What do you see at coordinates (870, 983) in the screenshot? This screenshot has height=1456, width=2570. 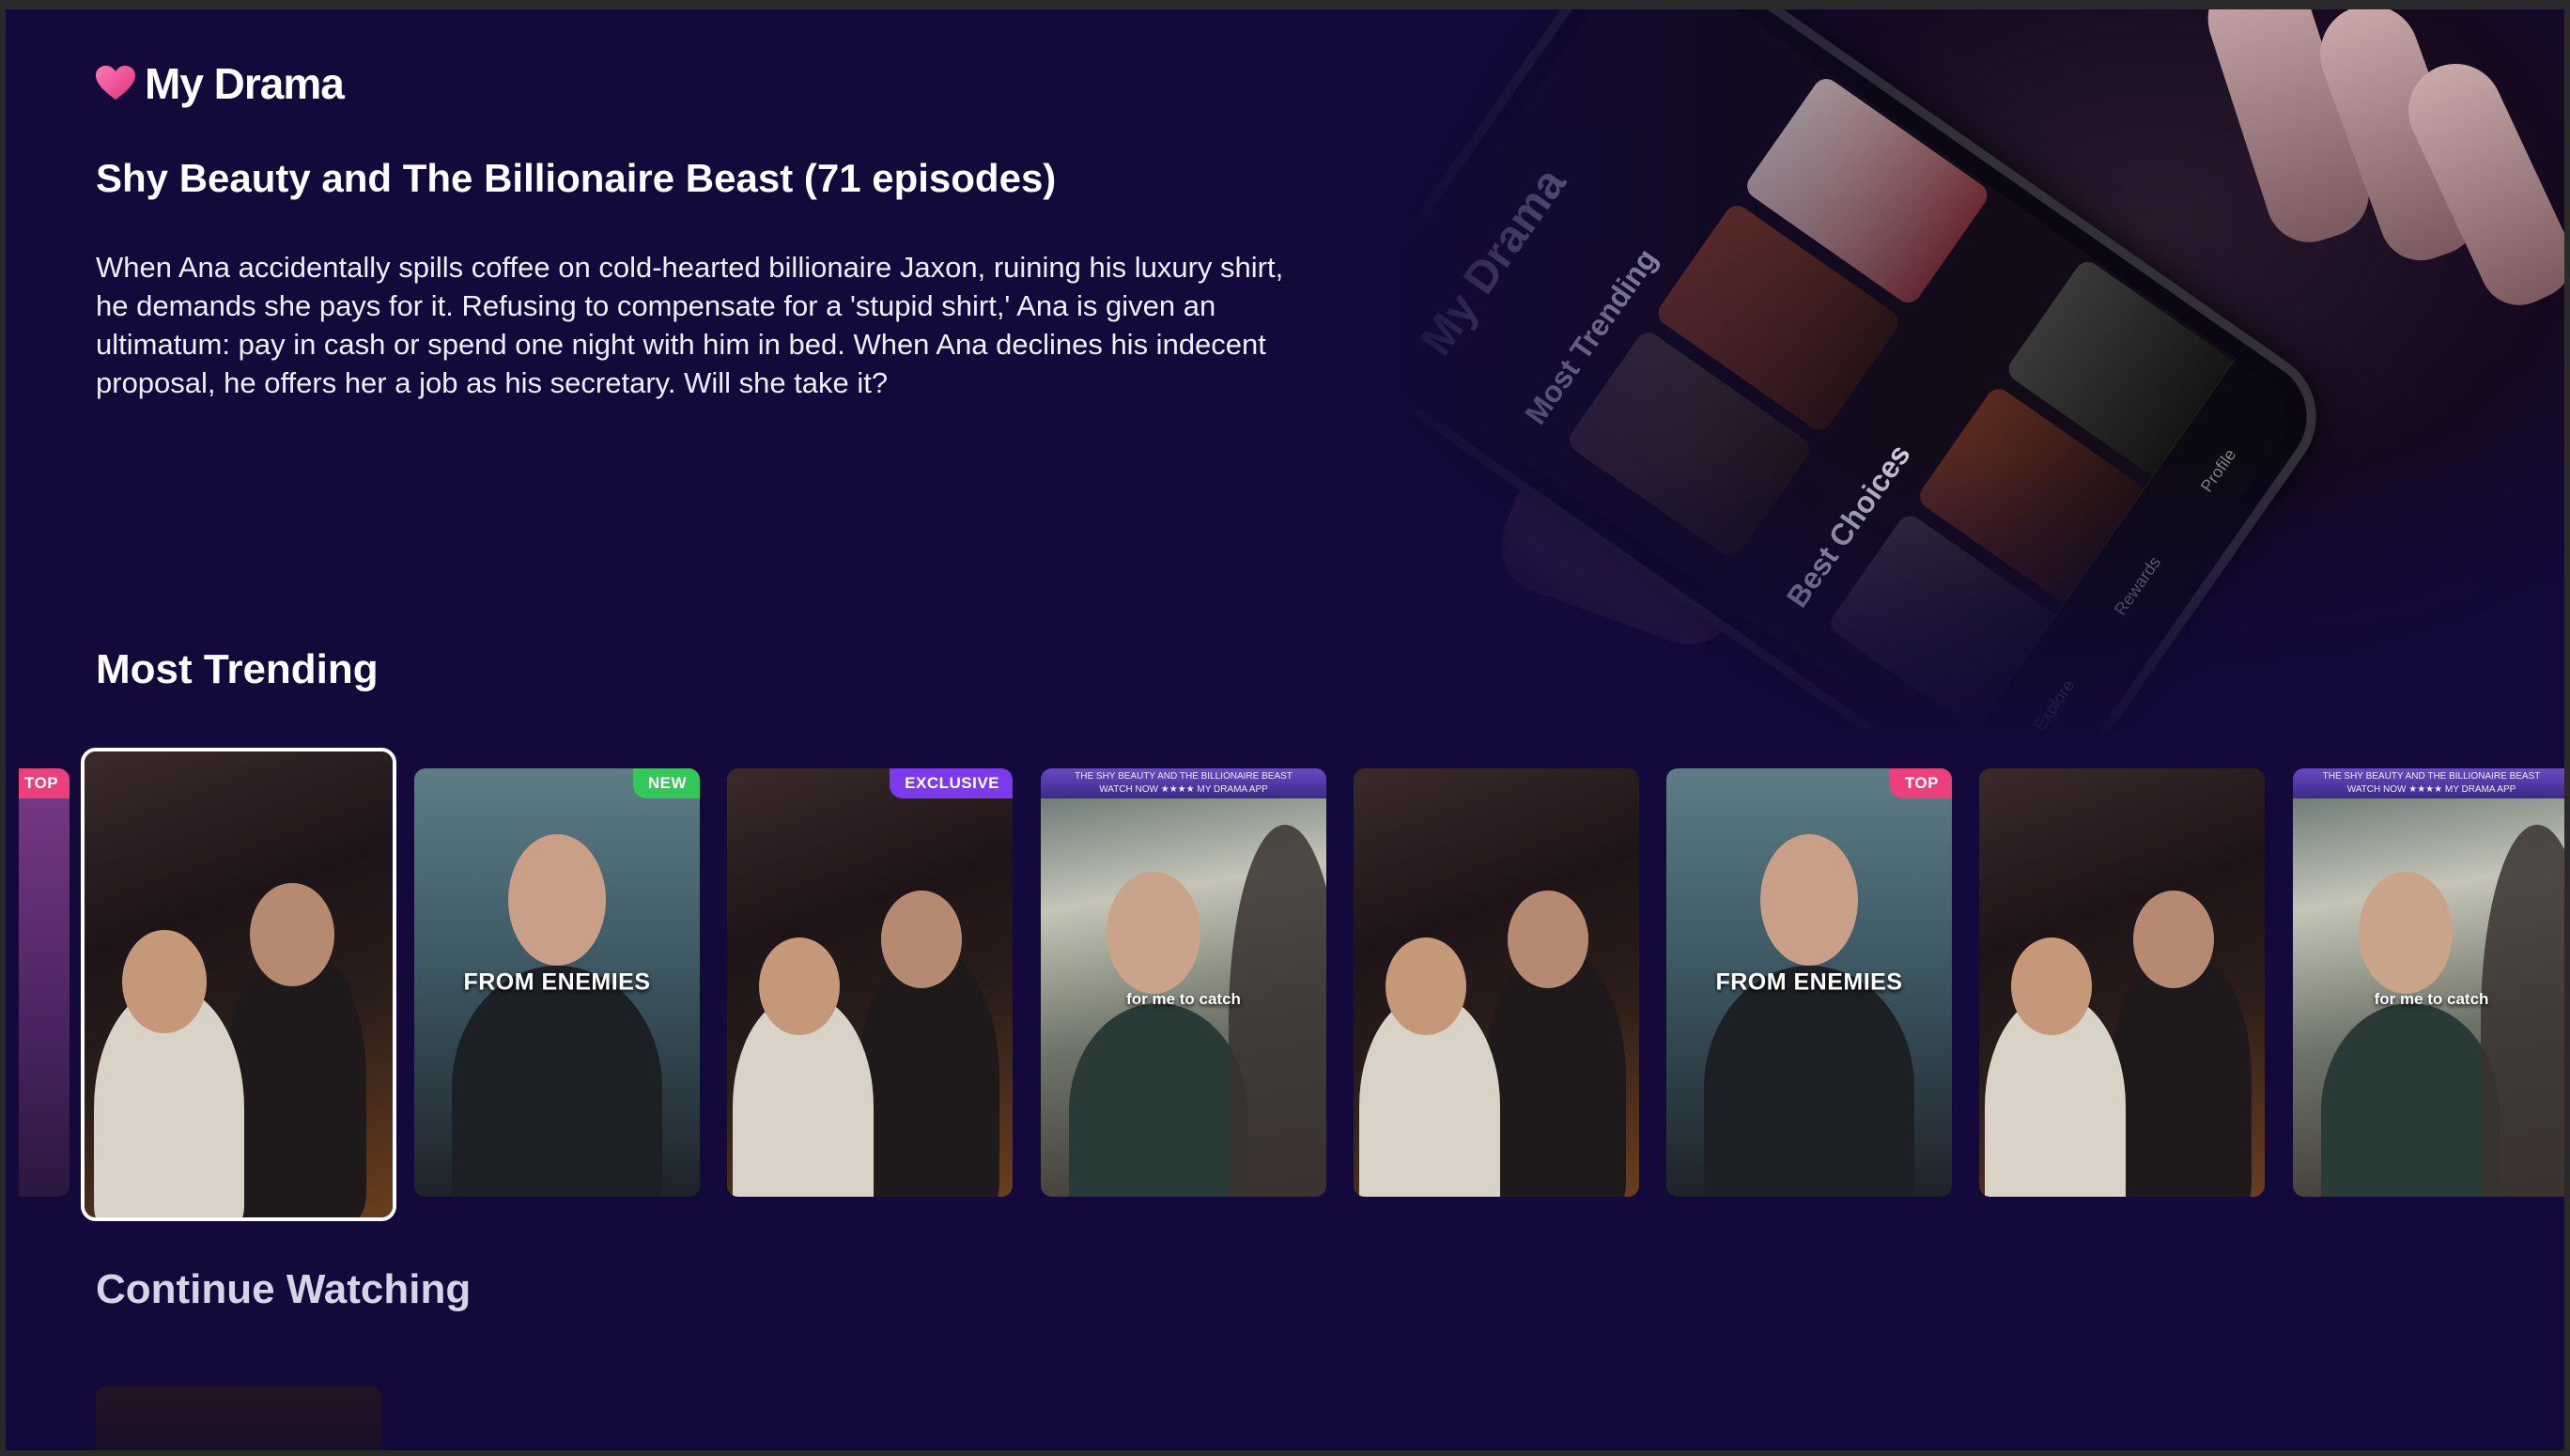 I see `carousel-card: EXCLUSIVE` at bounding box center [870, 983].